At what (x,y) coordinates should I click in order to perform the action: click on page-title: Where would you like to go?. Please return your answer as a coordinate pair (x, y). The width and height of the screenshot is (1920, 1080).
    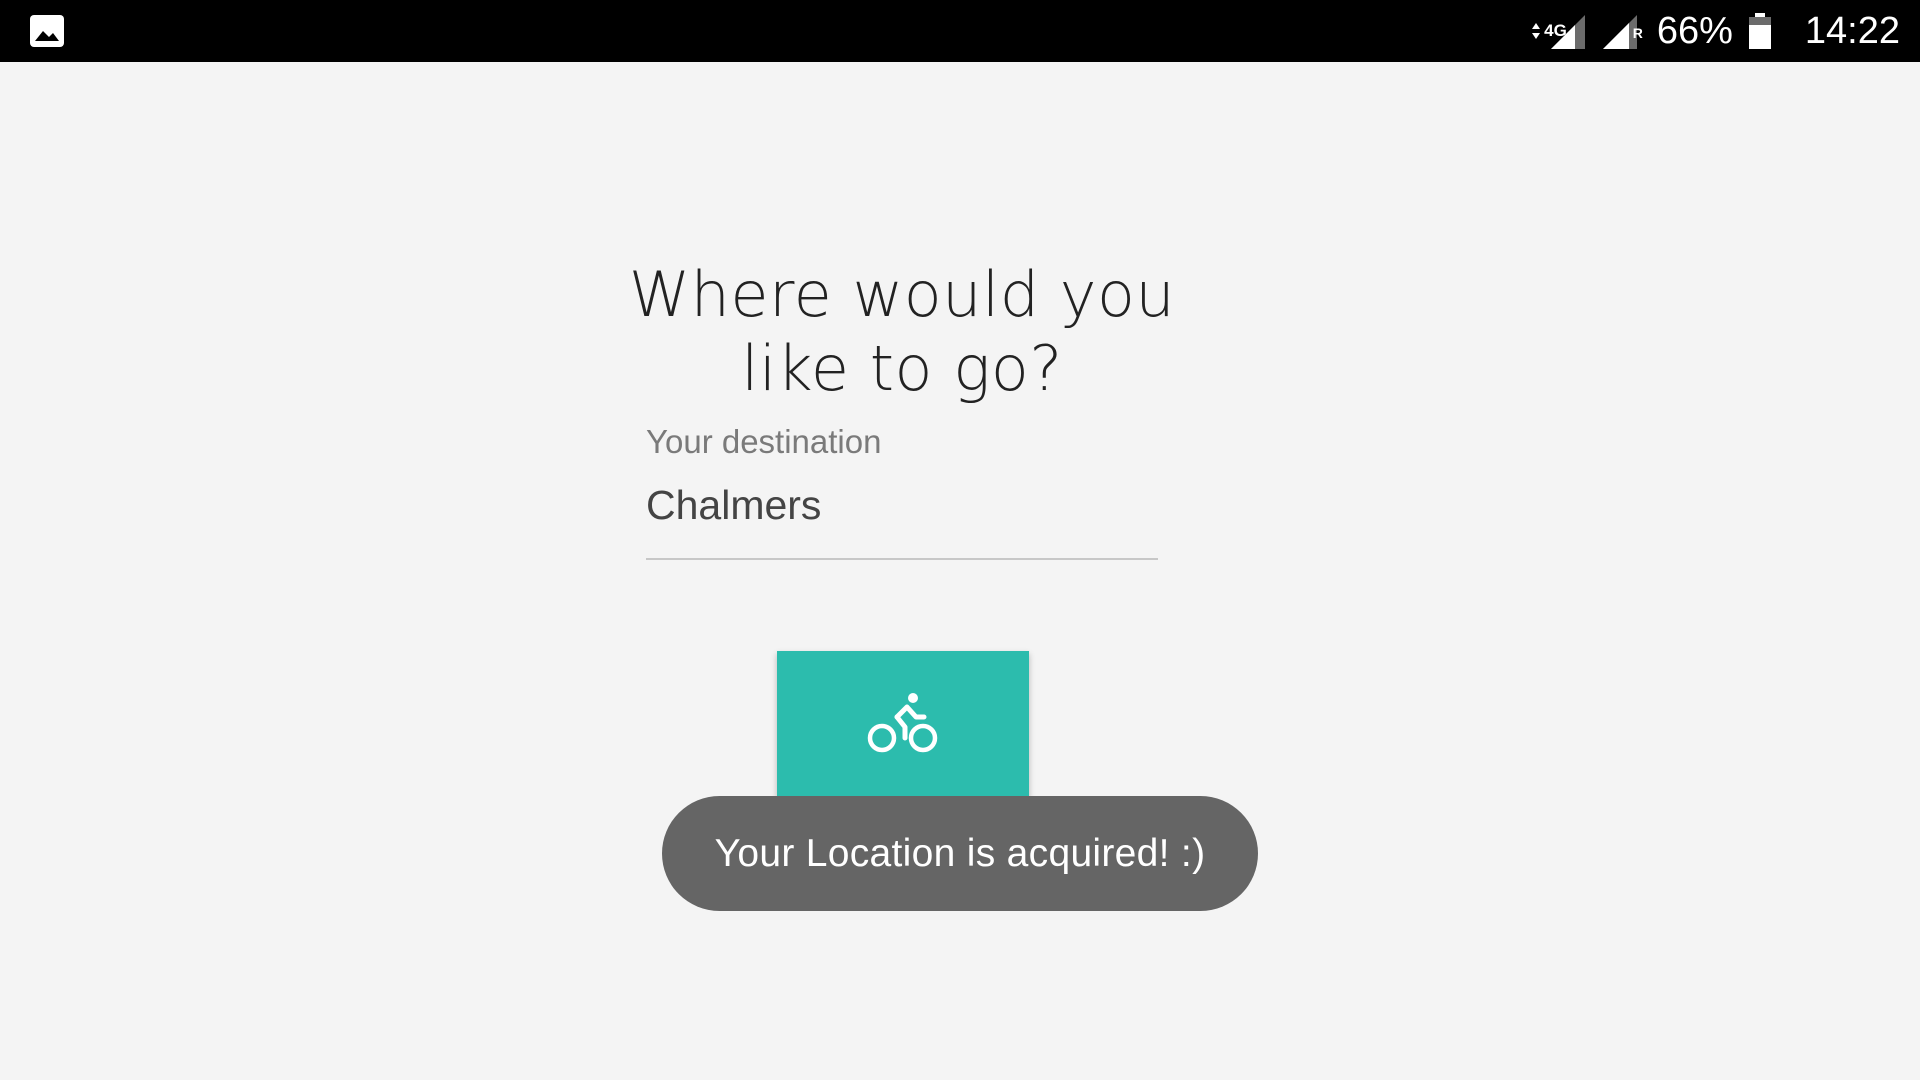
    Looking at the image, I should click on (902, 332).